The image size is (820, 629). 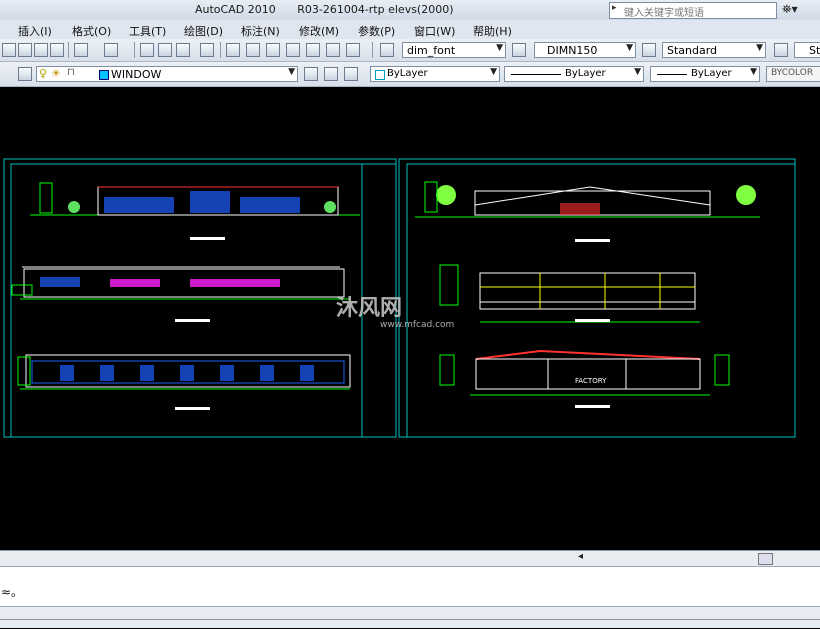 What do you see at coordinates (167, 74) in the screenshot?
I see `layer-select: ♀ ☀ ⊓ WINDOW ▼` at bounding box center [167, 74].